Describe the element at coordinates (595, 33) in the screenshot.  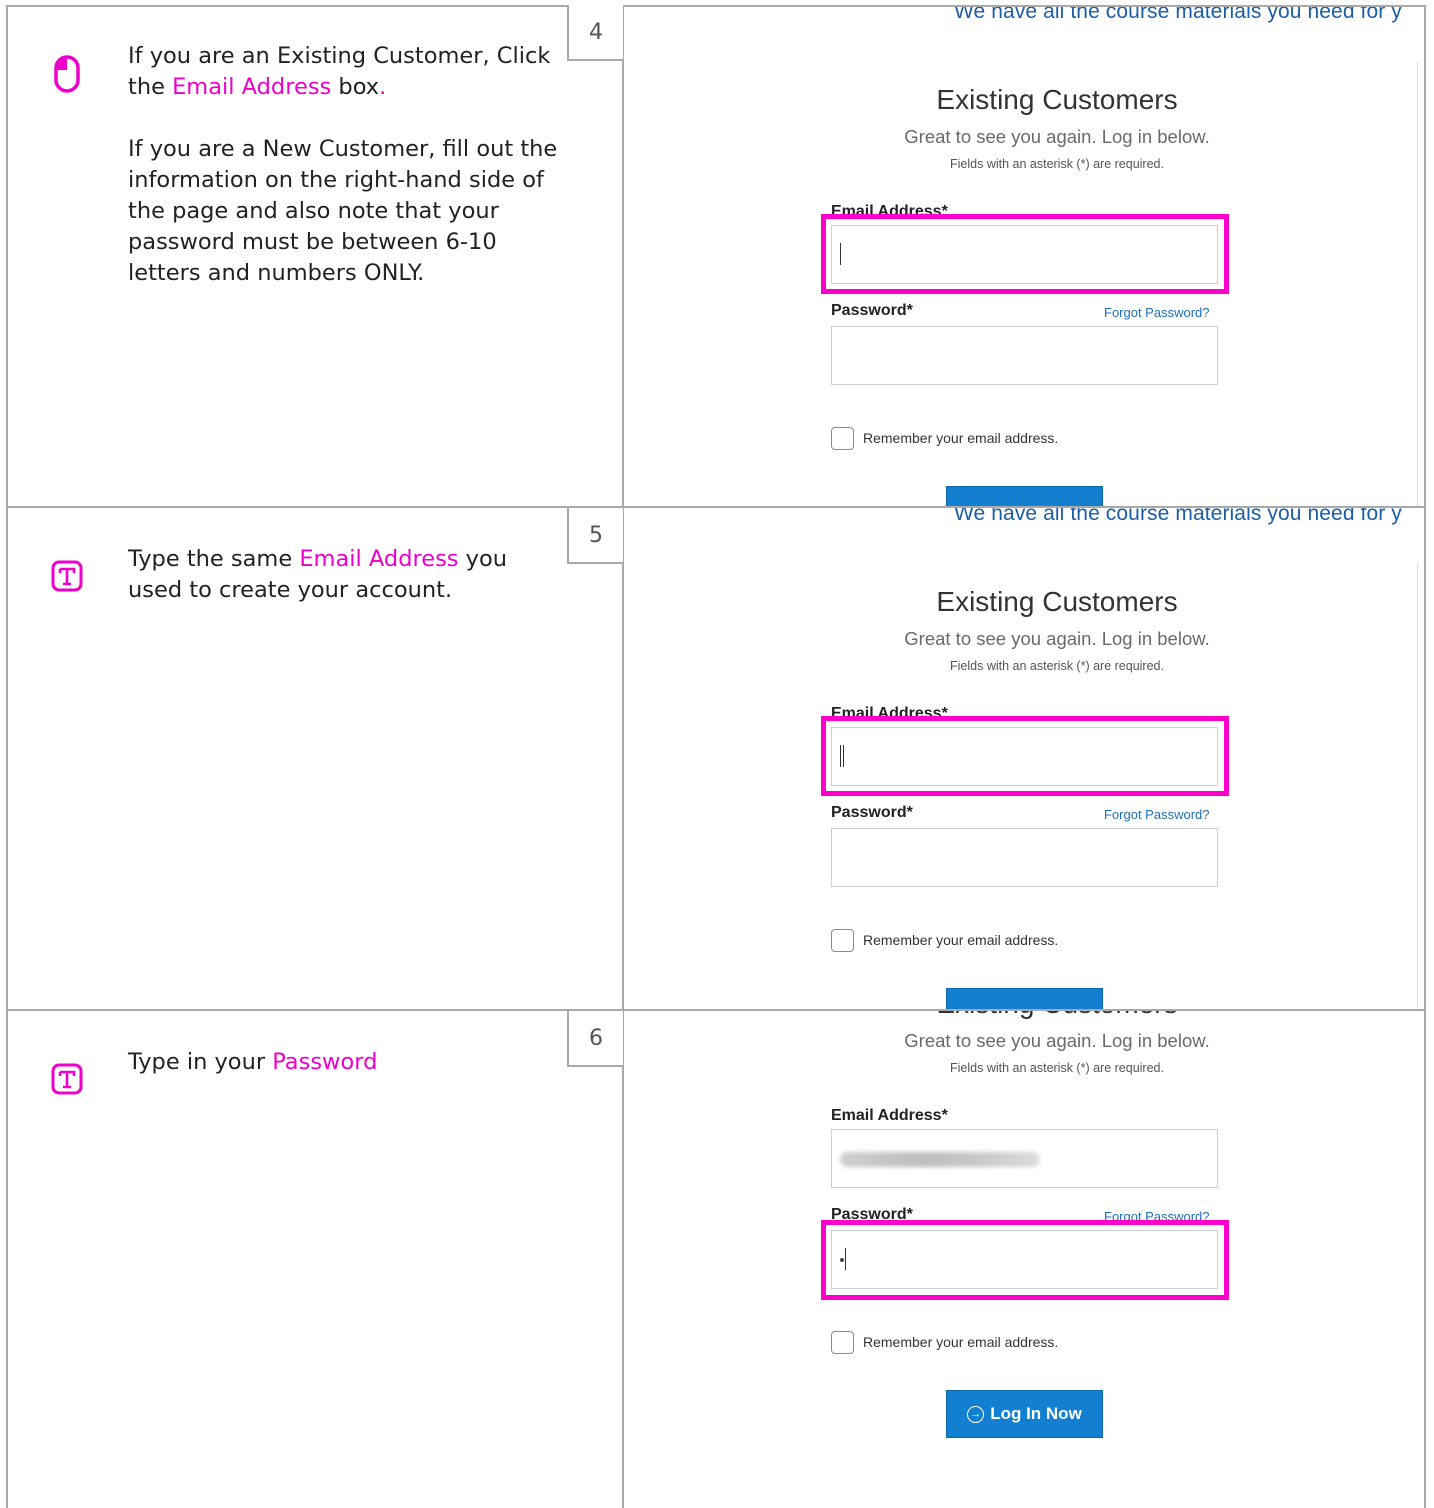
I see `step-number: 4` at that location.